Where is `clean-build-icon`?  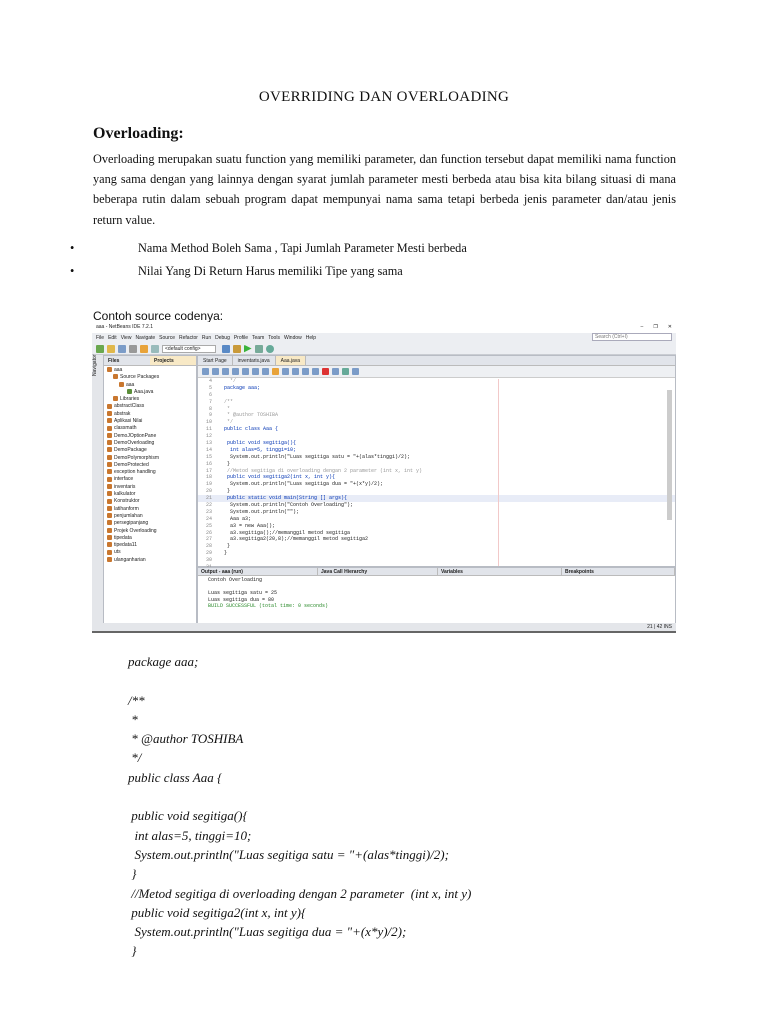 clean-build-icon is located at coordinates (236, 348).